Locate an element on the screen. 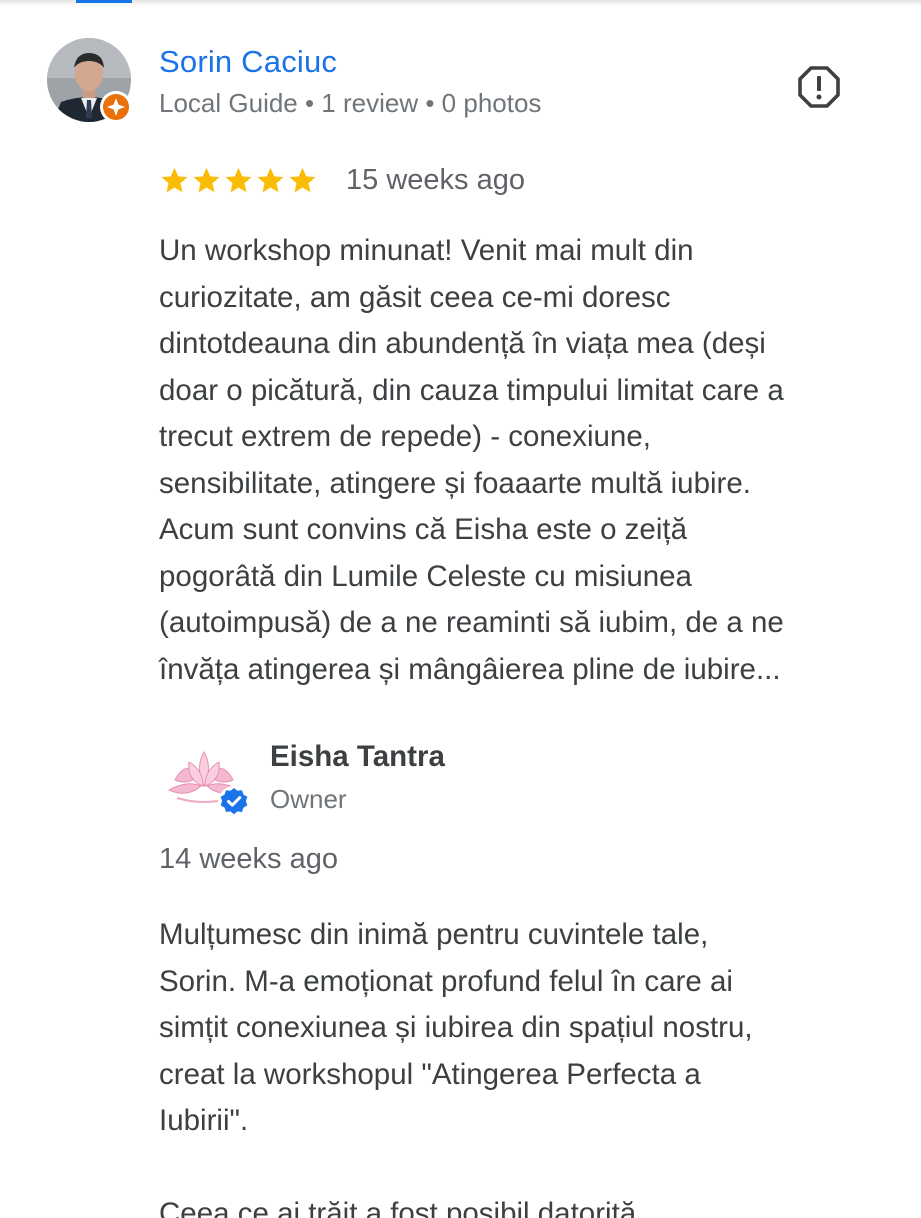 The width and height of the screenshot is (921, 1218). owner-name: Eisha Tantra is located at coordinates (357, 756).